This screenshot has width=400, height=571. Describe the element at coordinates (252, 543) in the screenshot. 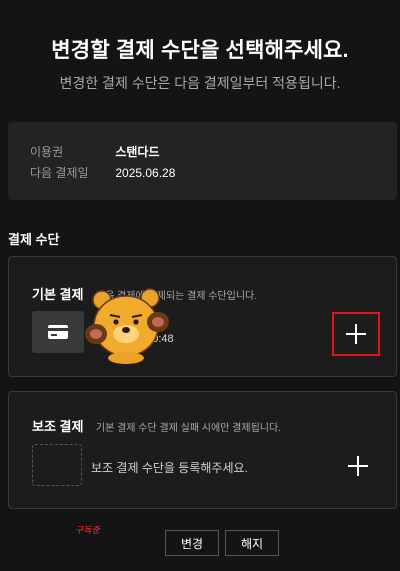

I see `cancel-subscription-button: 해지` at that location.